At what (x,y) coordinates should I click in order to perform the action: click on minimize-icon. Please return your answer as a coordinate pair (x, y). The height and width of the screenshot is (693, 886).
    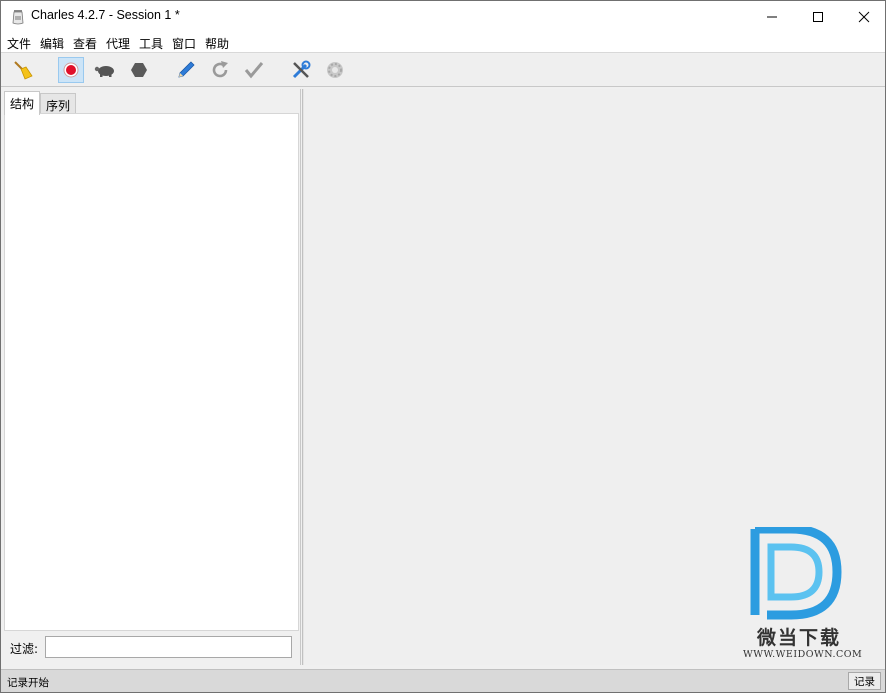
    Looking at the image, I should click on (772, 16).